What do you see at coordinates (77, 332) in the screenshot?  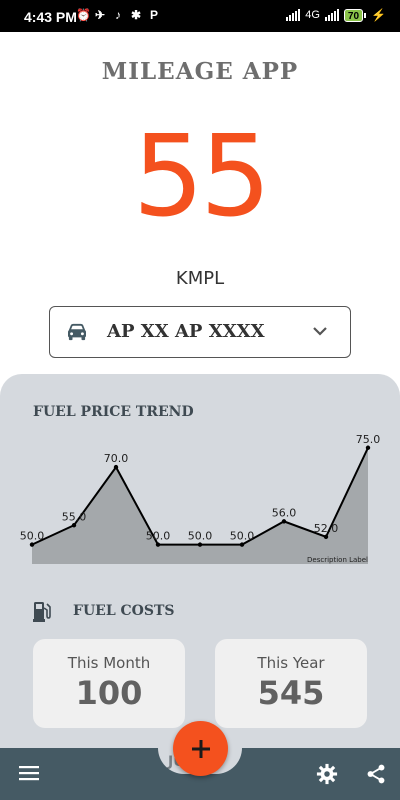 I see `car-icon` at bounding box center [77, 332].